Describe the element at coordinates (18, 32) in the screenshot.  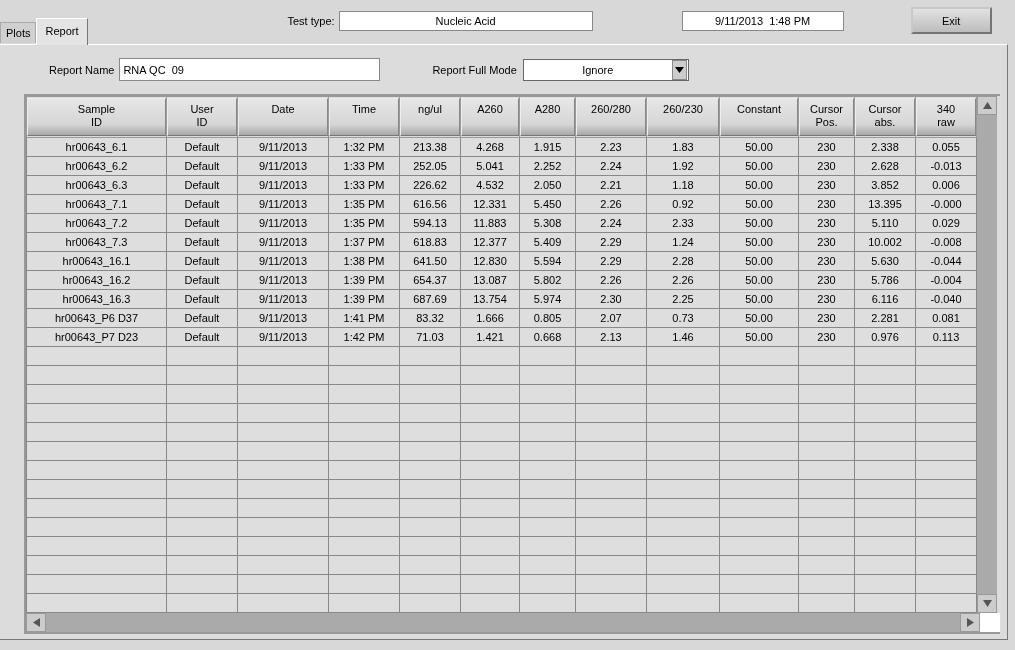
I see `tab: Plots` at that location.